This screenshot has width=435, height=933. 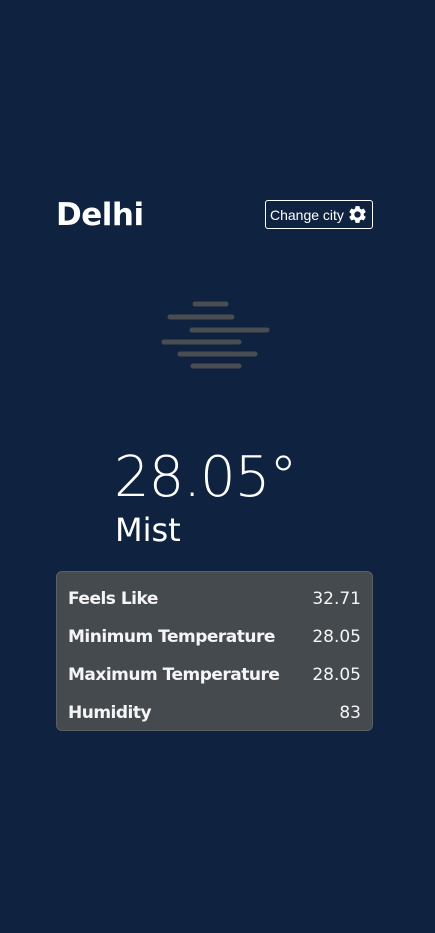 What do you see at coordinates (205, 477) in the screenshot?
I see `temperature-value: 28.05°` at bounding box center [205, 477].